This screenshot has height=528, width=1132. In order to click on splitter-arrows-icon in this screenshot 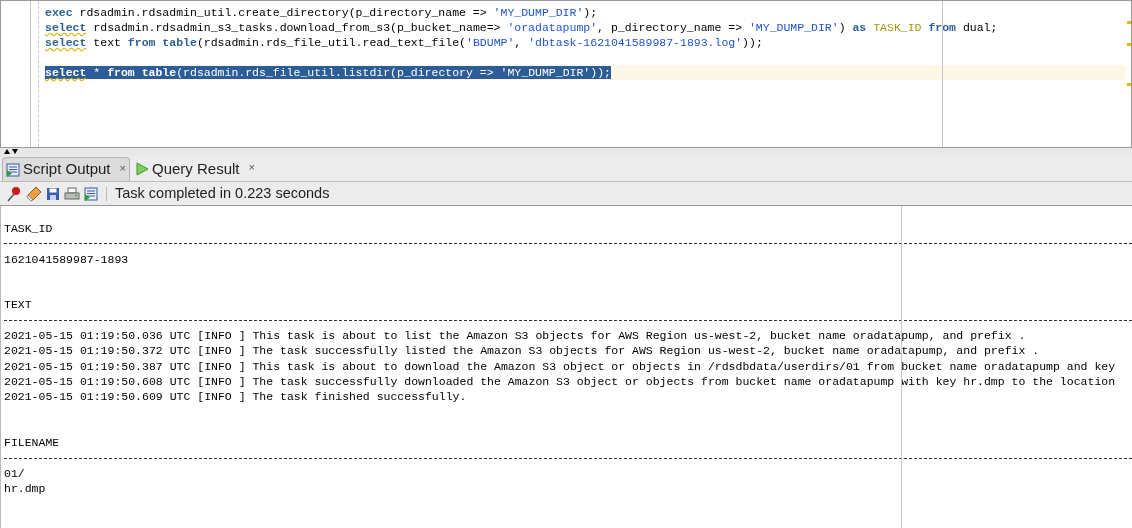, I will do `click(11, 151)`.